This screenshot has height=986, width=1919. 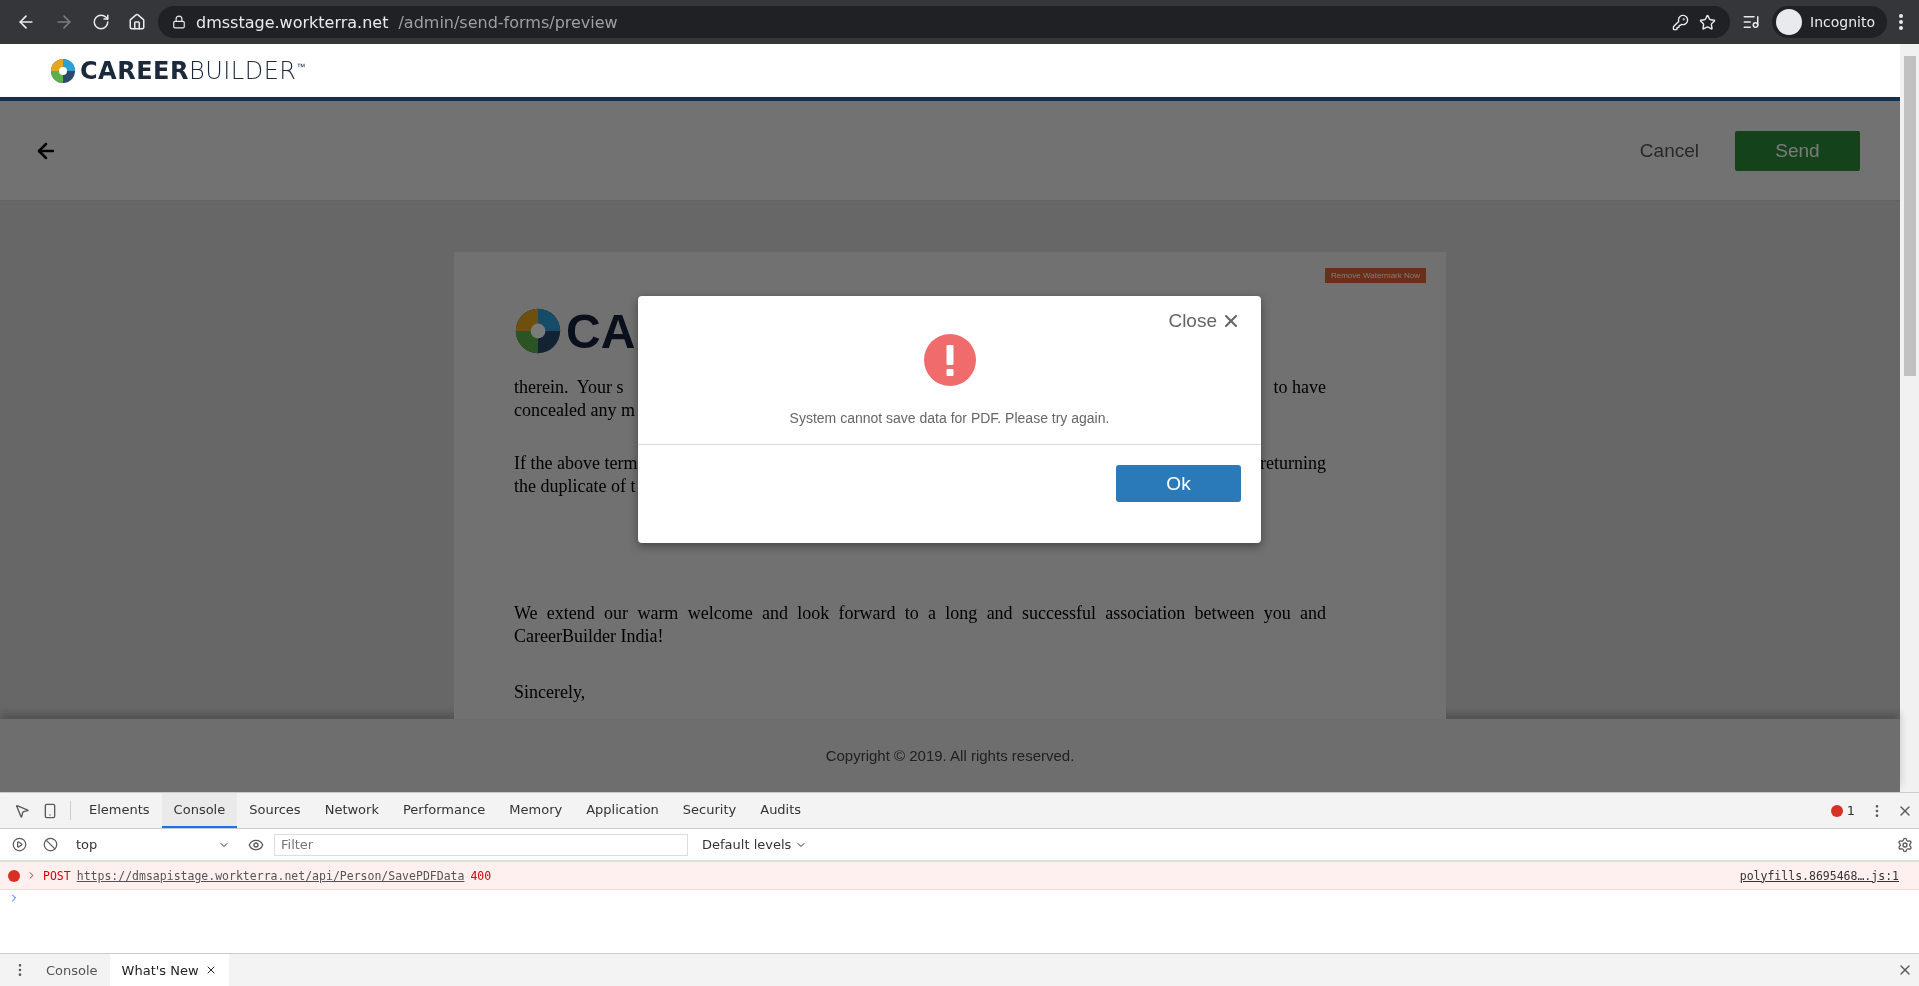 I want to click on status-code: 400, so click(x=481, y=875).